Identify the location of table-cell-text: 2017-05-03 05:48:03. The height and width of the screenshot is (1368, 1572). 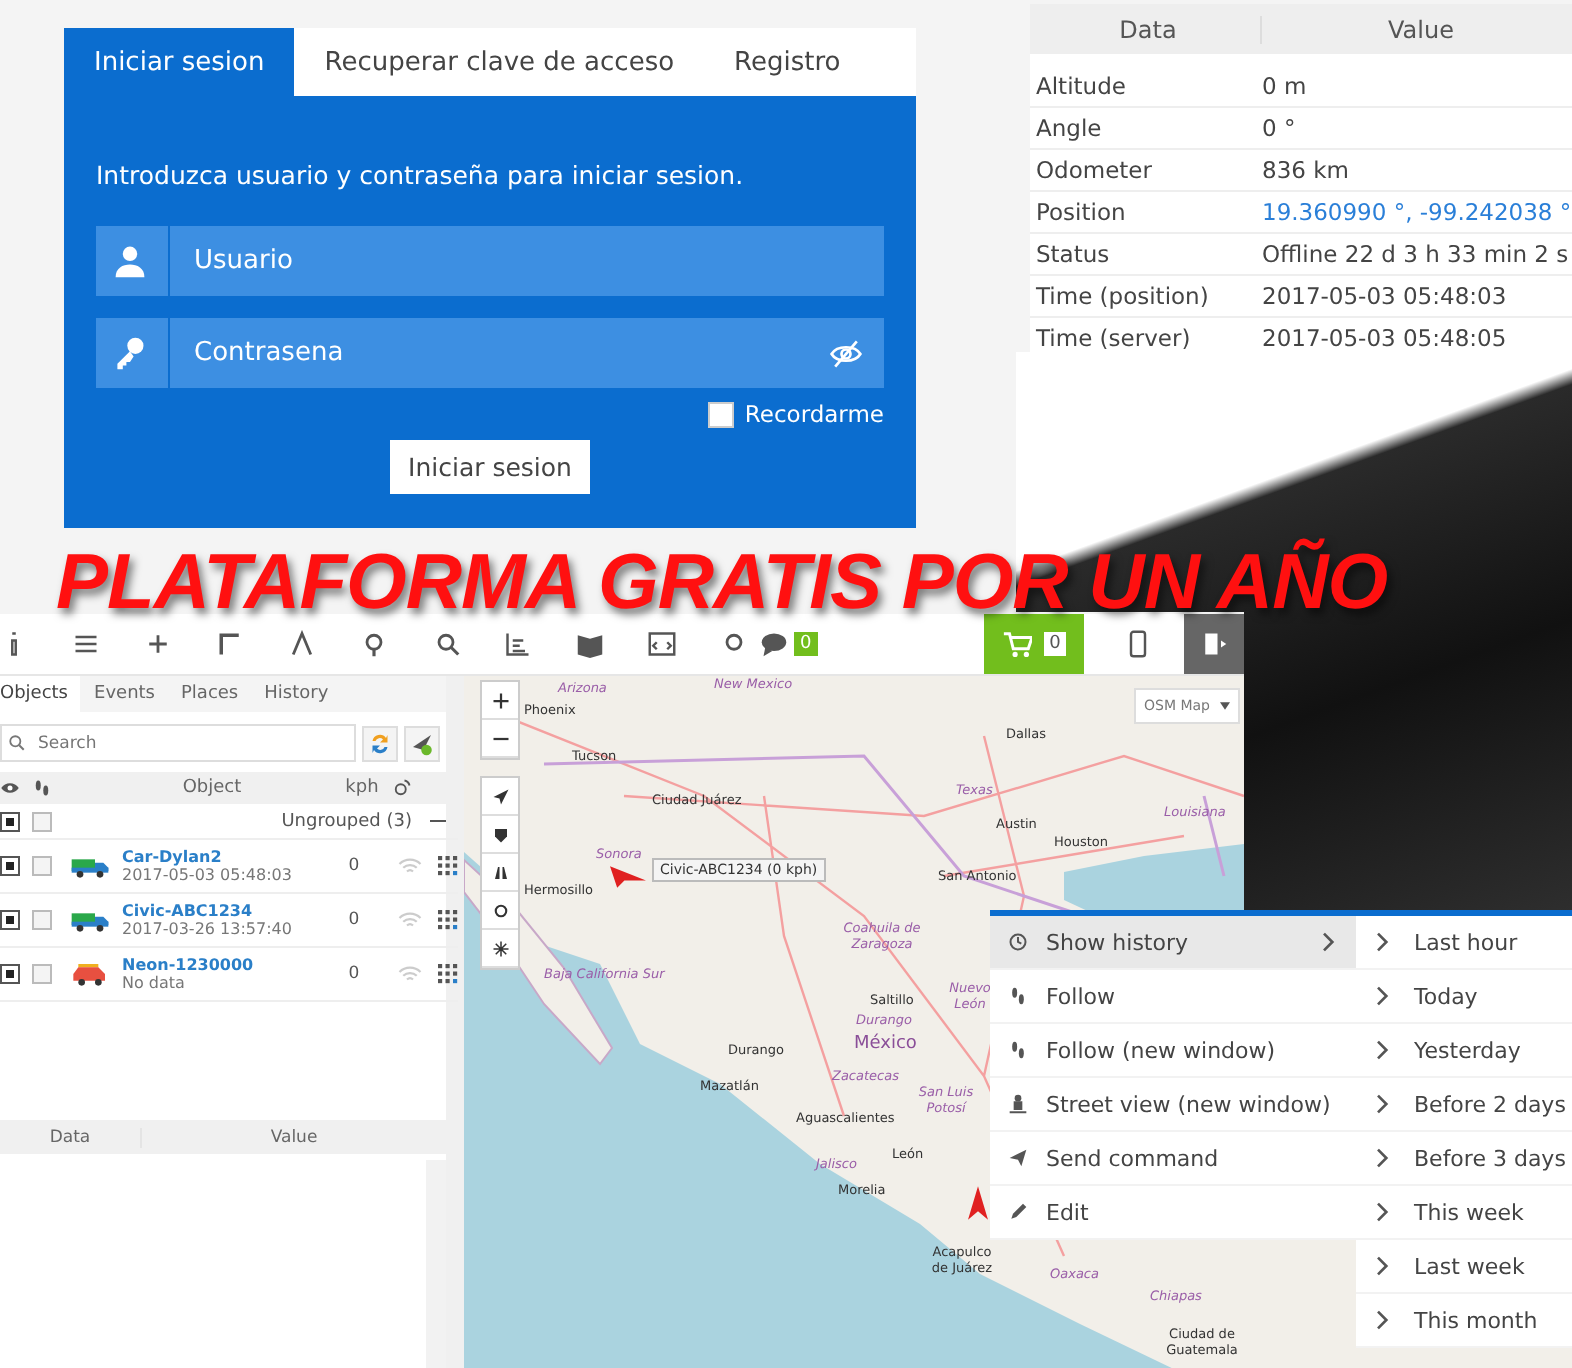
(1385, 296).